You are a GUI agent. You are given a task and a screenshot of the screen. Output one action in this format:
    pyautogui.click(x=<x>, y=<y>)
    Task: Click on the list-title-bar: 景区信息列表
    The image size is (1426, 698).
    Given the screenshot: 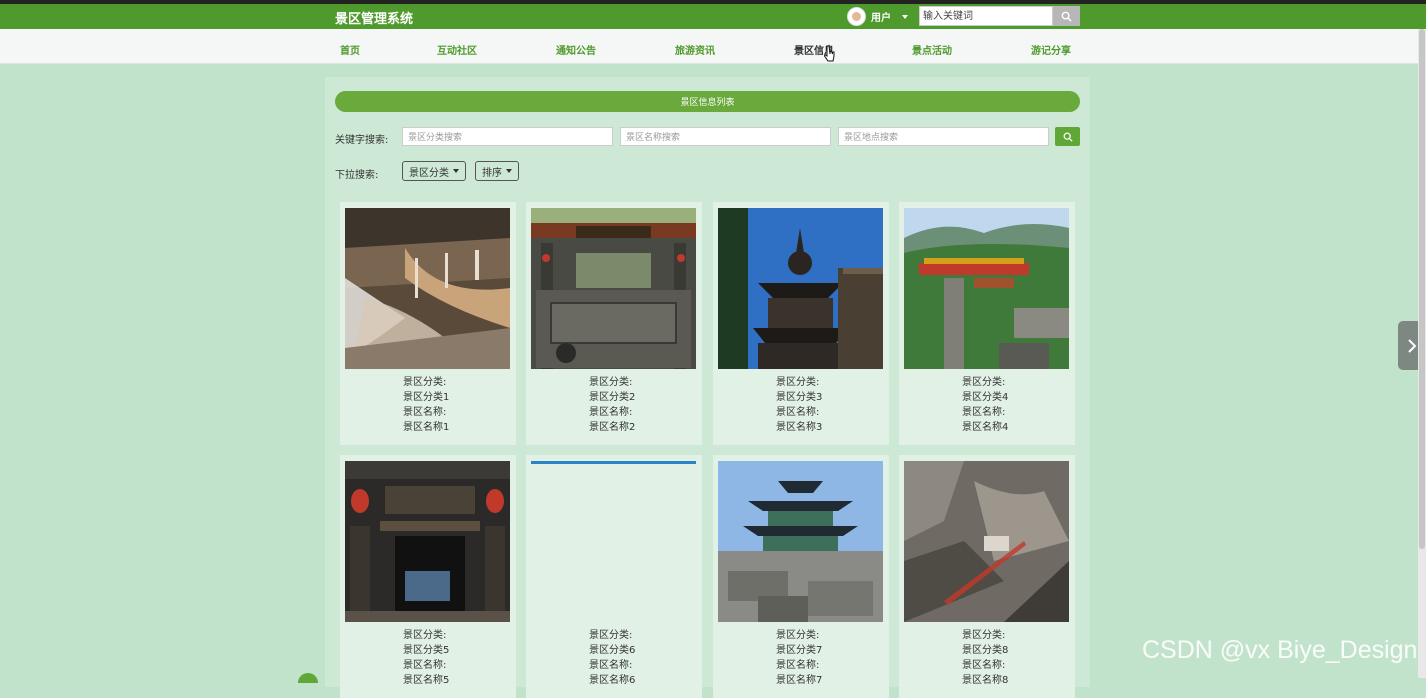 What is the action you would take?
    pyautogui.click(x=707, y=101)
    